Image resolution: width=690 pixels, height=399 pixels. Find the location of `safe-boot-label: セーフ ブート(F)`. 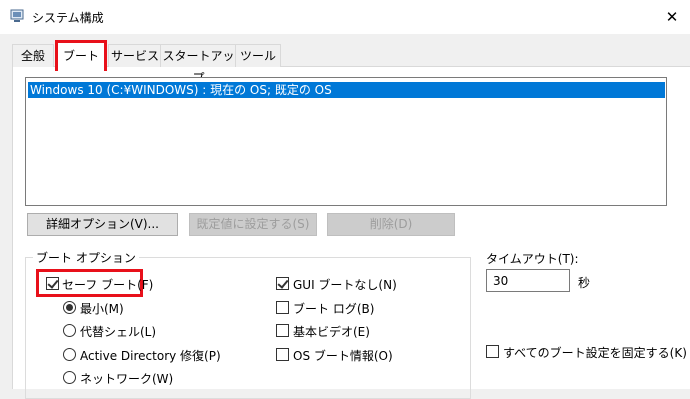

safe-boot-label: セーフ ブート(F) is located at coordinates (108, 285).